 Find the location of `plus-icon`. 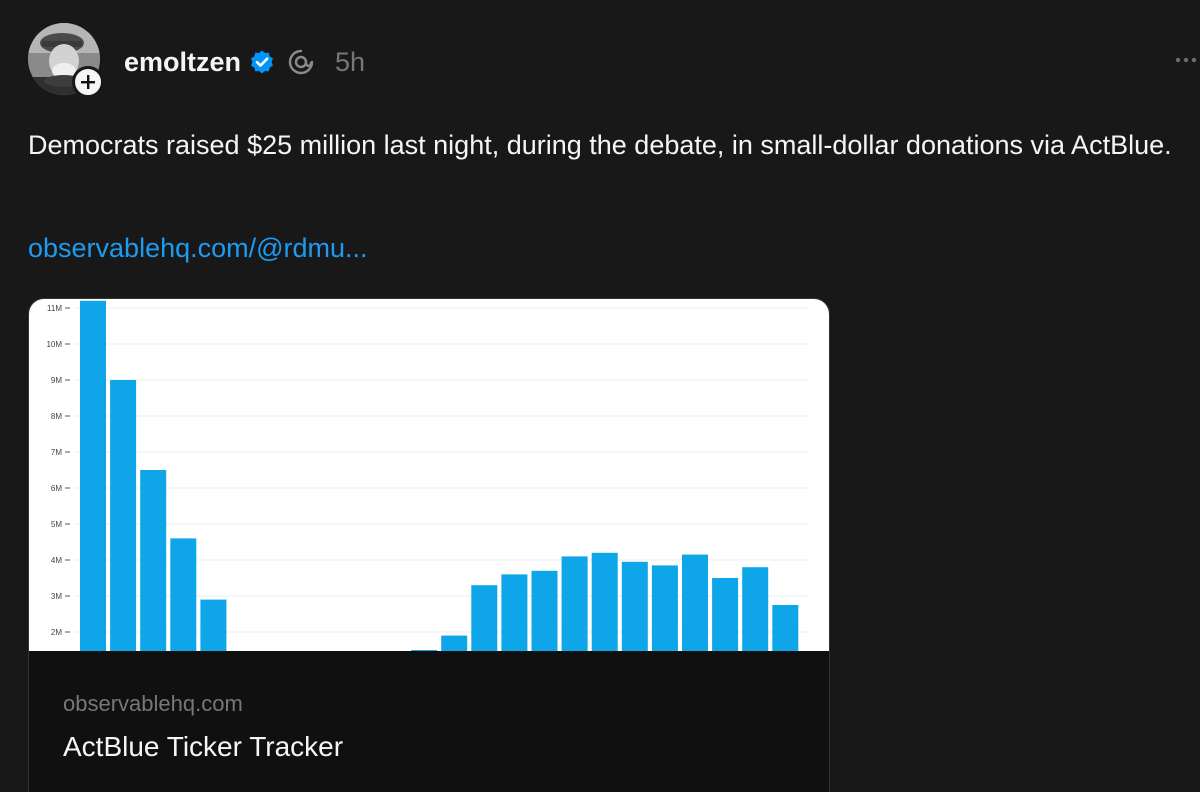

plus-icon is located at coordinates (88, 82).